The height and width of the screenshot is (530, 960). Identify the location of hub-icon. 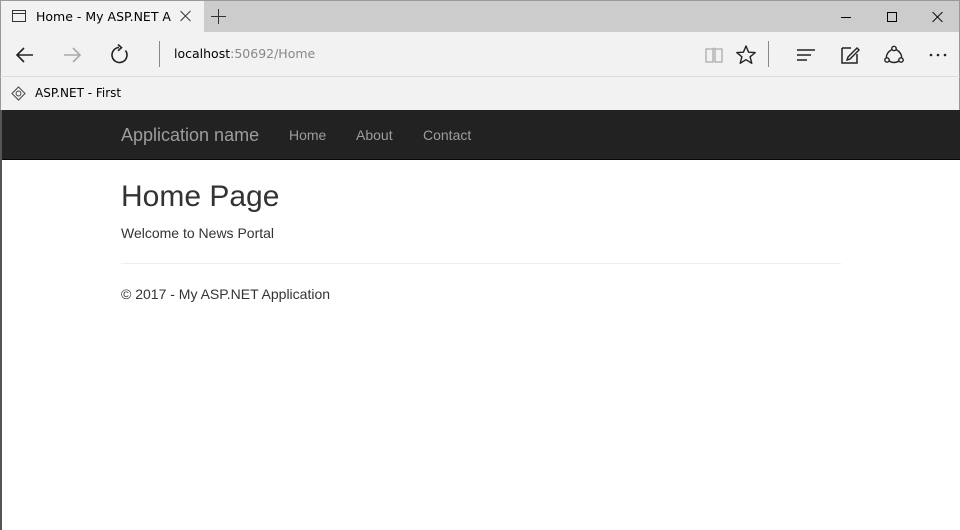
(806, 55).